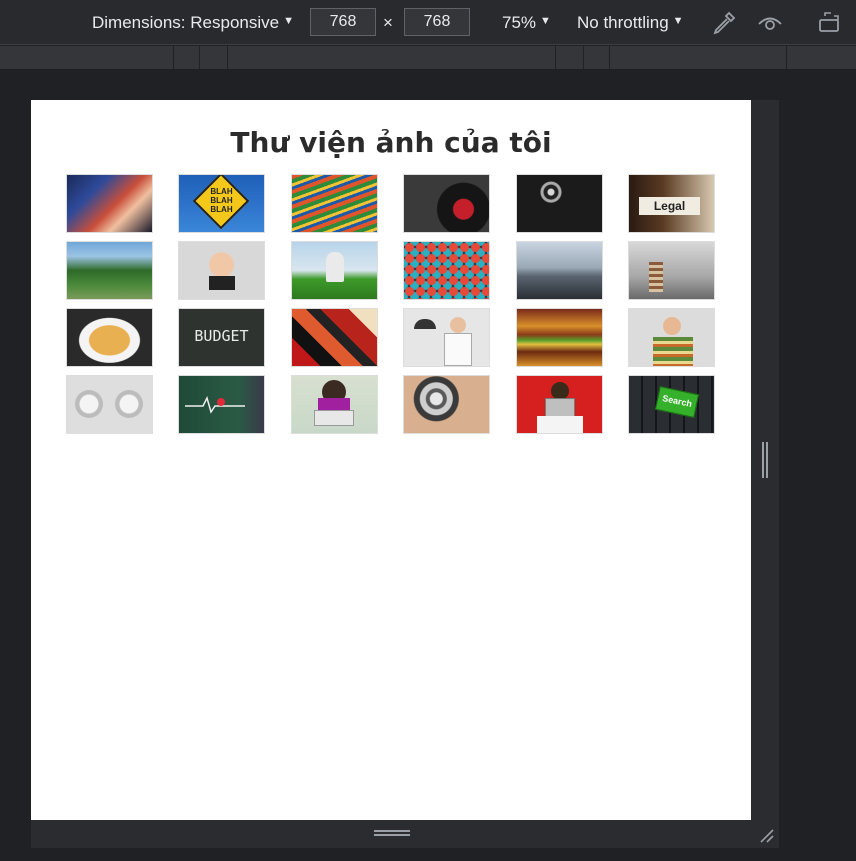 The image size is (856, 861). What do you see at coordinates (724, 23) in the screenshot?
I see `eyedropper-icon` at bounding box center [724, 23].